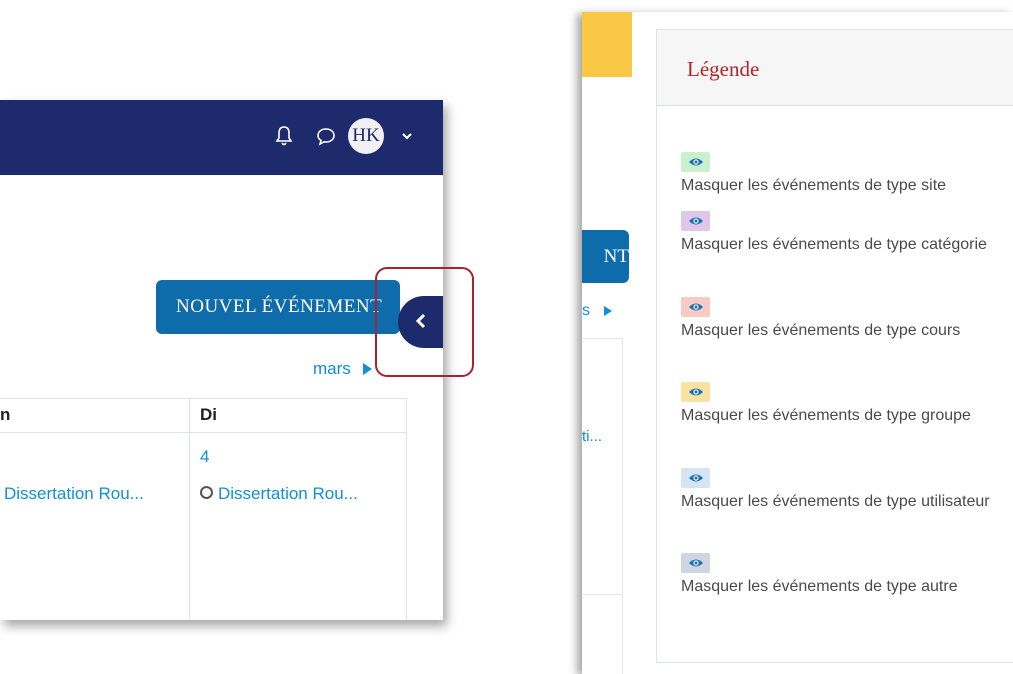  I want to click on background-prev-month-link: s, so click(597, 311).